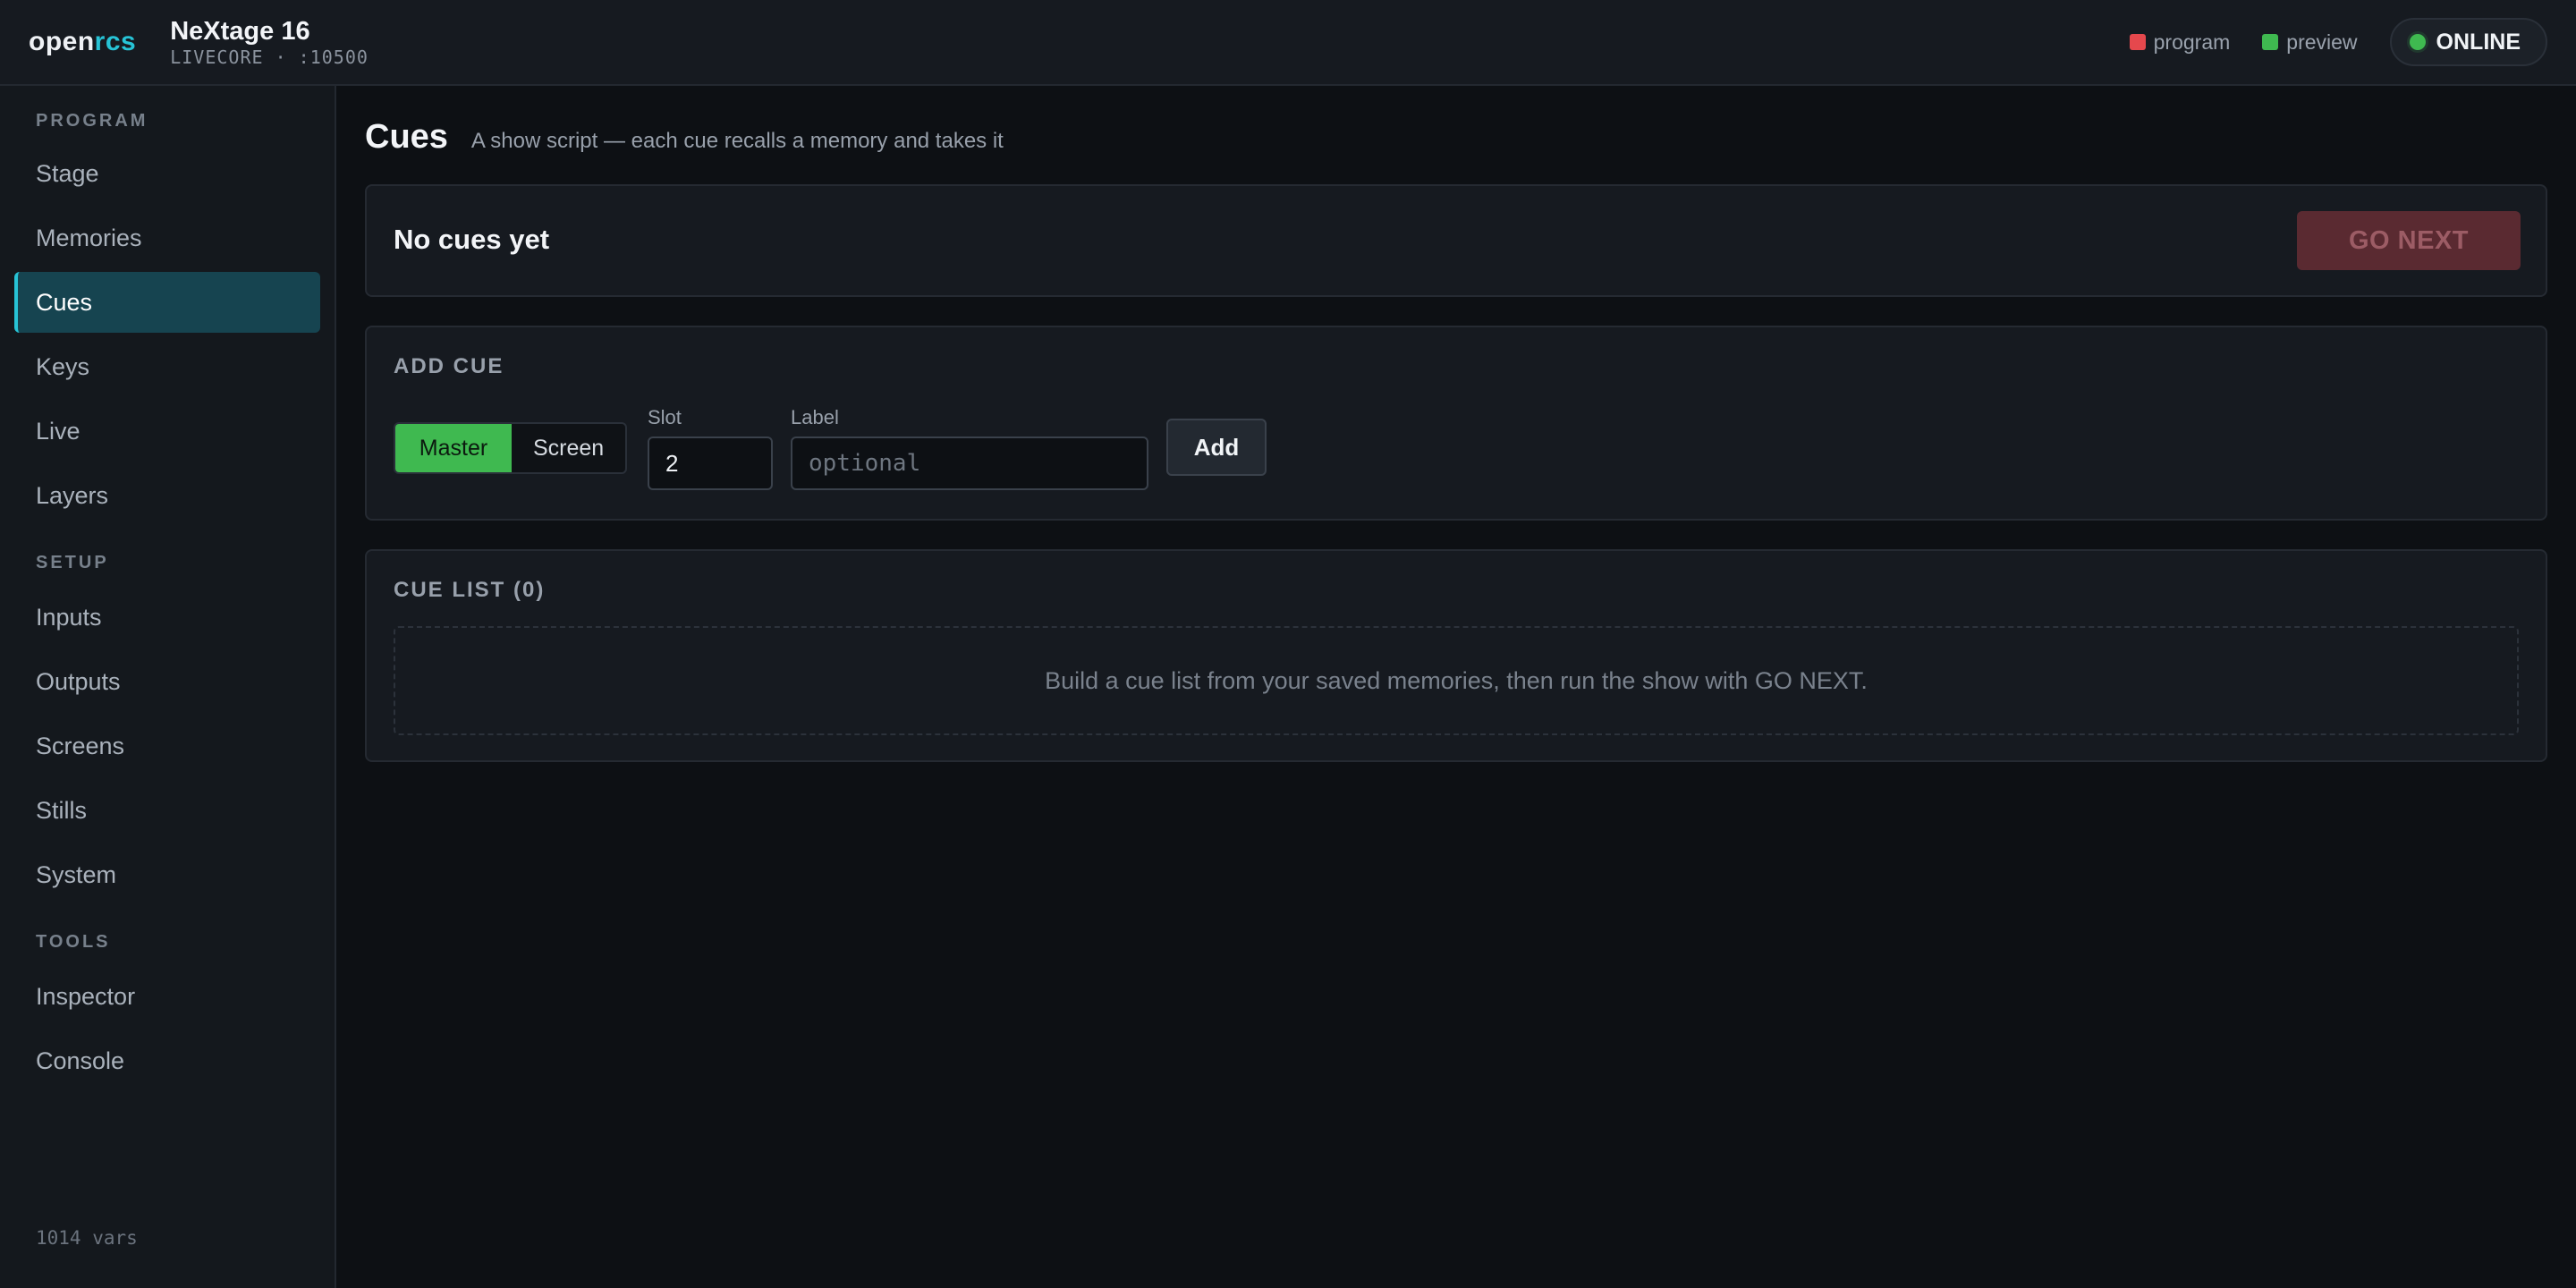  Describe the element at coordinates (2192, 42) in the screenshot. I see `legend-program-label: program` at that location.